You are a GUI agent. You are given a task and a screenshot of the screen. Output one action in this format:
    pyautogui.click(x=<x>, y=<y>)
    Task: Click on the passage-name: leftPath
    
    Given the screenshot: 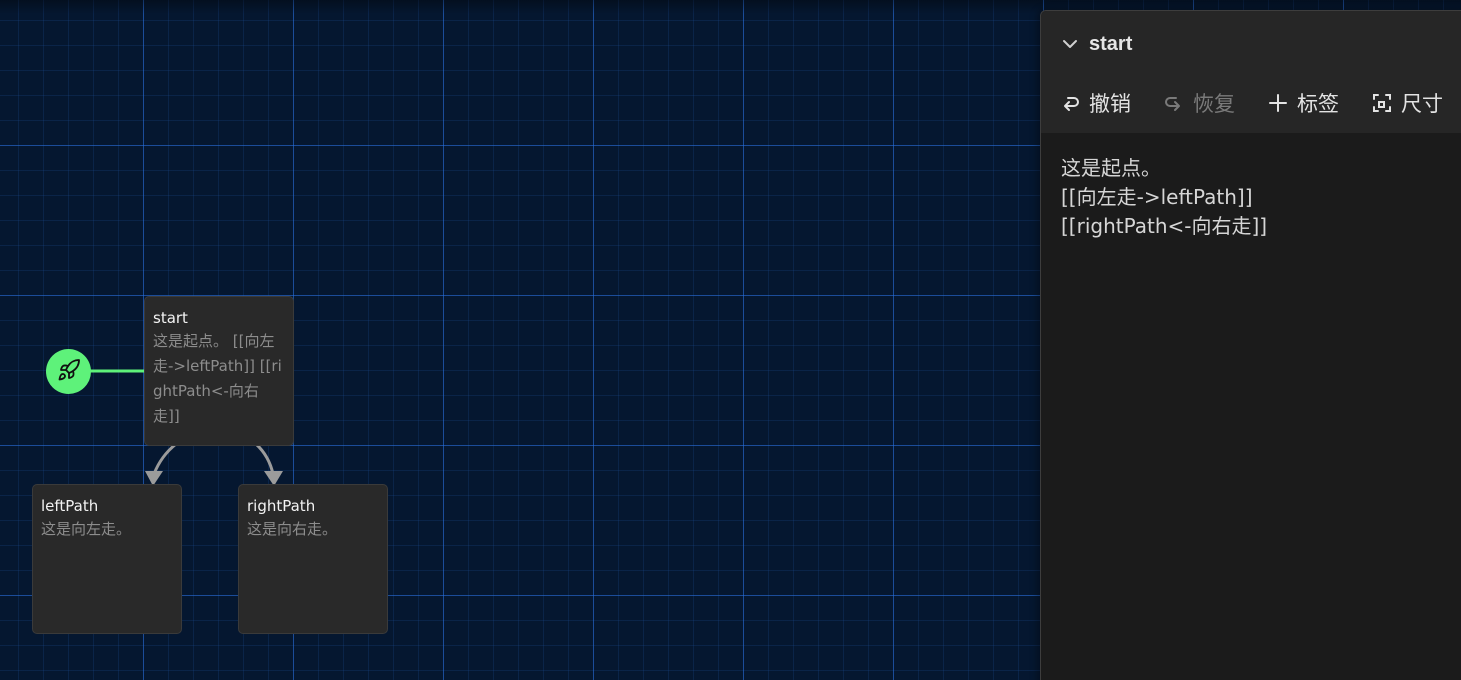 What is the action you would take?
    pyautogui.click(x=70, y=506)
    